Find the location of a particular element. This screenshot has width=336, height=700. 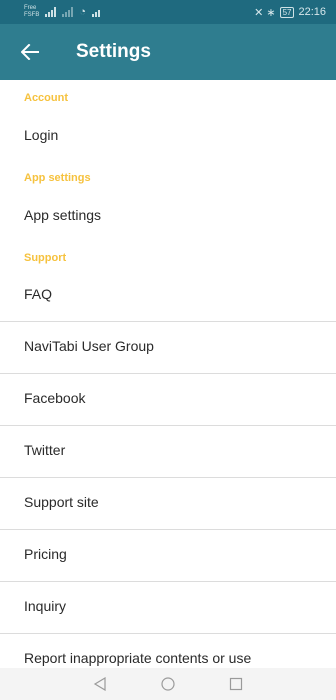

settings-item-facebook: Facebook is located at coordinates (168, 400).